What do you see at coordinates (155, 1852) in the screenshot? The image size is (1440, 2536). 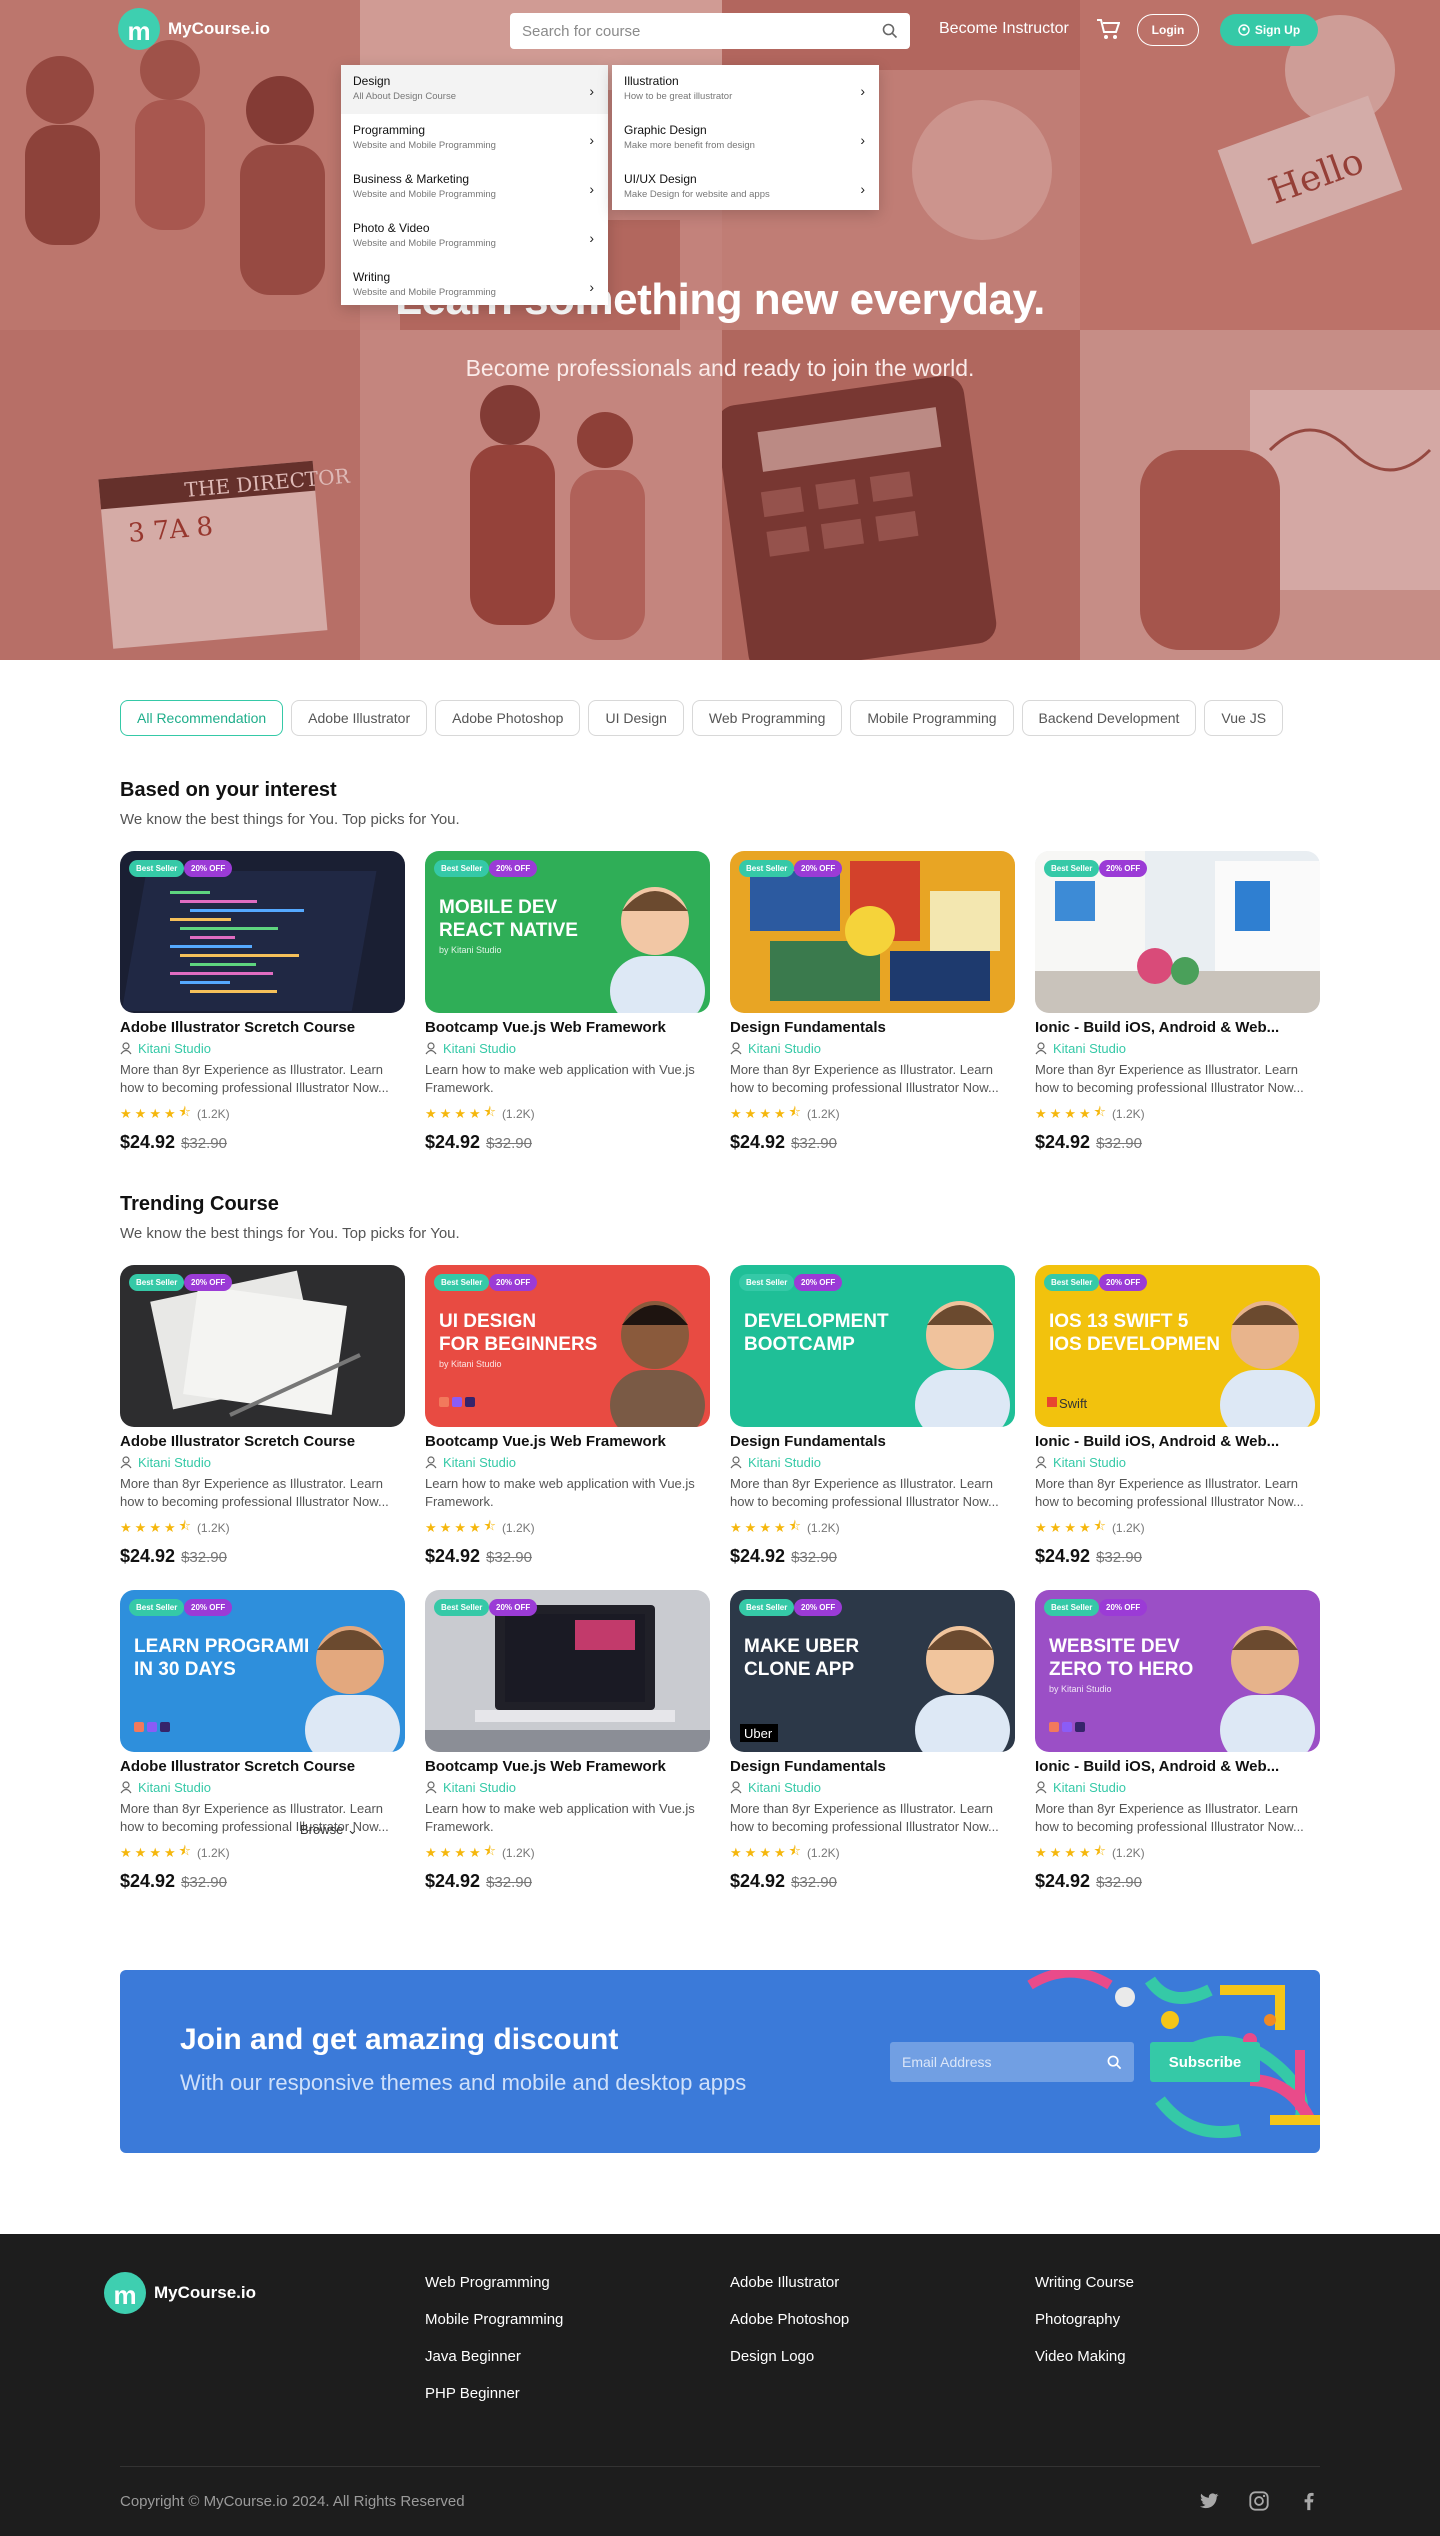 I see `star-icon: ★` at bounding box center [155, 1852].